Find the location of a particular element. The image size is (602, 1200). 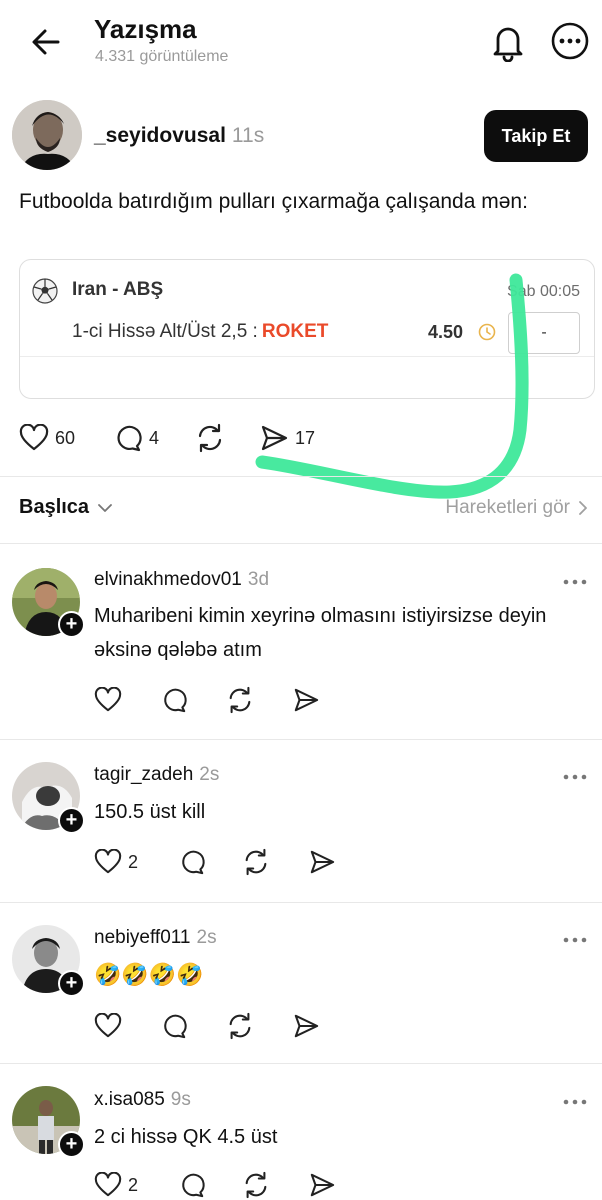

activity-label: Hareketleri gör is located at coordinates (507, 507).